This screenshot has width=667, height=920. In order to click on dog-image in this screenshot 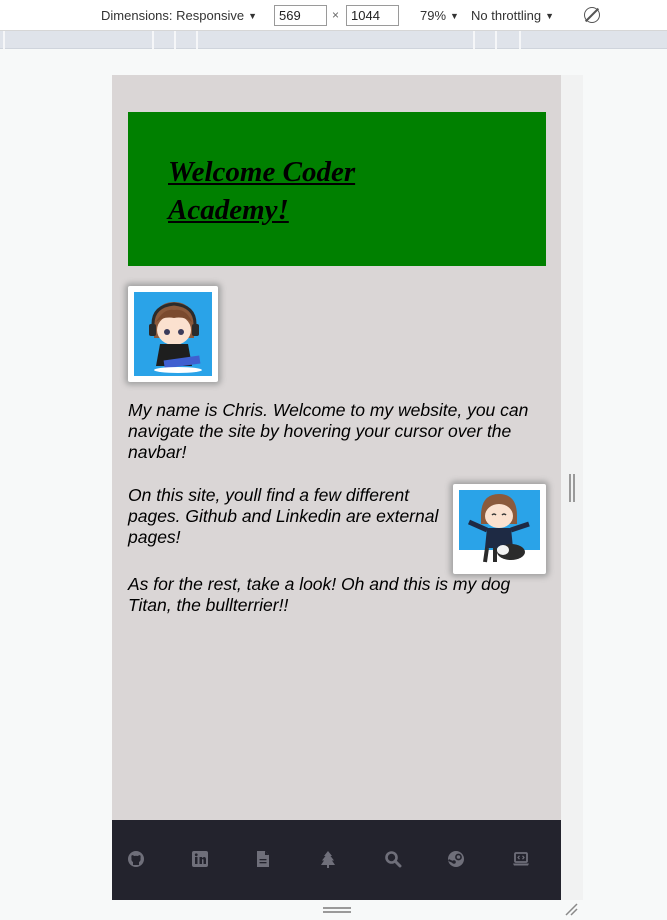, I will do `click(499, 529)`.